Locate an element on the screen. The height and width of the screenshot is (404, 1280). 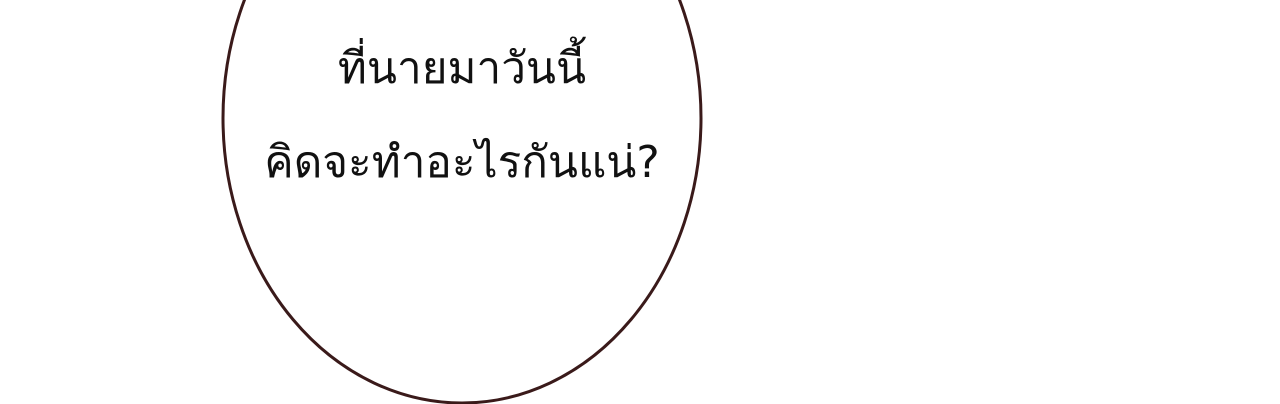
speech-line-1: ที่นายมาวันนี้ is located at coordinates (462, 68).